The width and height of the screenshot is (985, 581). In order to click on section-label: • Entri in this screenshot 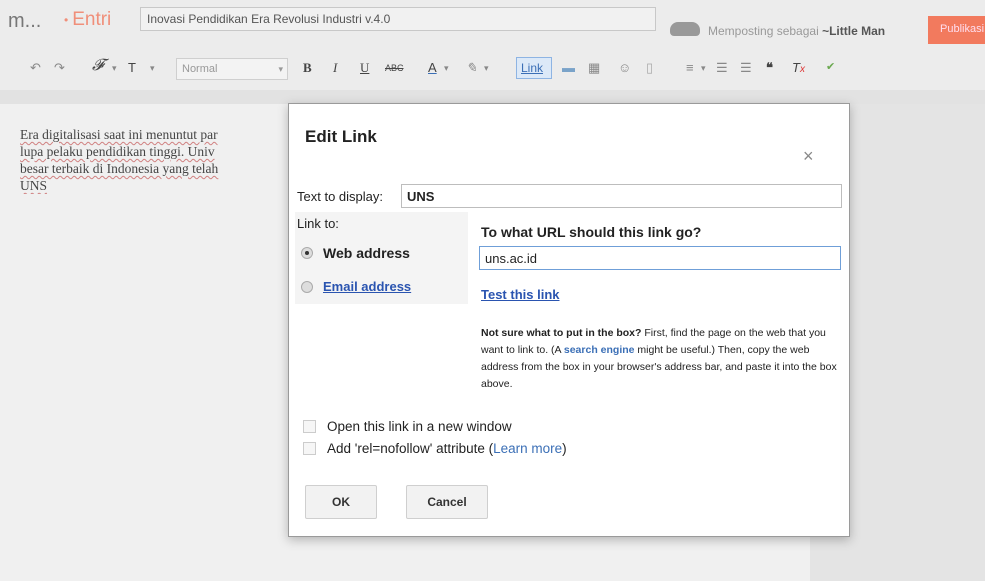, I will do `click(87, 20)`.